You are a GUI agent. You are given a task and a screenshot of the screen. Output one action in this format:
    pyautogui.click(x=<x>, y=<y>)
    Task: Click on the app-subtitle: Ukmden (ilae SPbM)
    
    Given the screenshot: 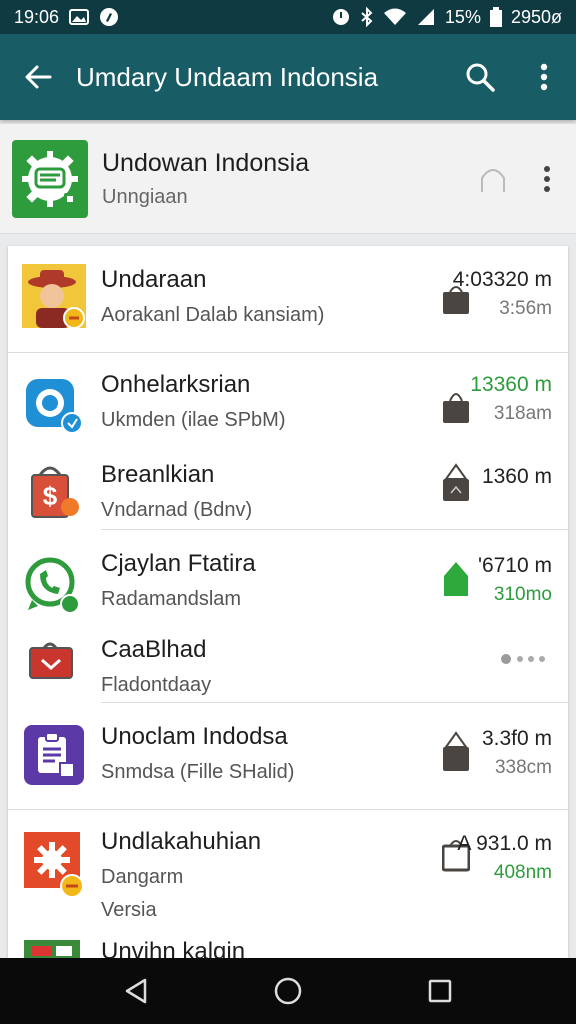 What is the action you would take?
    pyautogui.click(x=193, y=420)
    